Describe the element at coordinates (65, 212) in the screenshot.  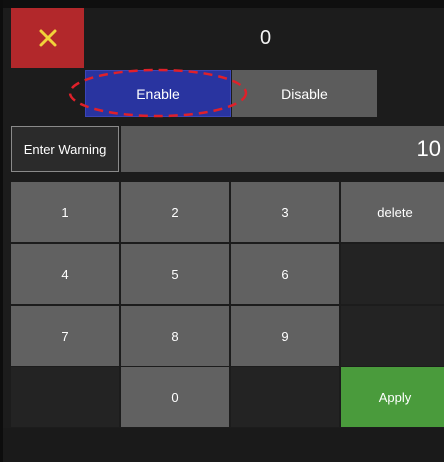
I see `key-1-button: 1` at that location.